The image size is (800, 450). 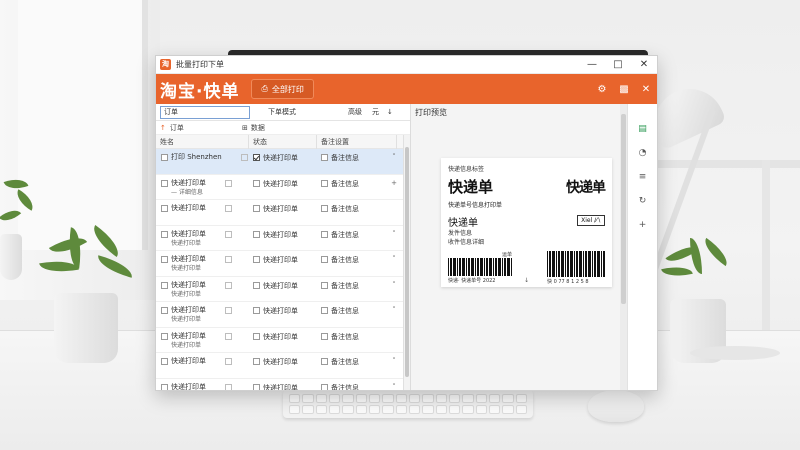 What do you see at coordinates (623, 209) in the screenshot?
I see `preview-scrollbar-thumb` at bounding box center [623, 209].